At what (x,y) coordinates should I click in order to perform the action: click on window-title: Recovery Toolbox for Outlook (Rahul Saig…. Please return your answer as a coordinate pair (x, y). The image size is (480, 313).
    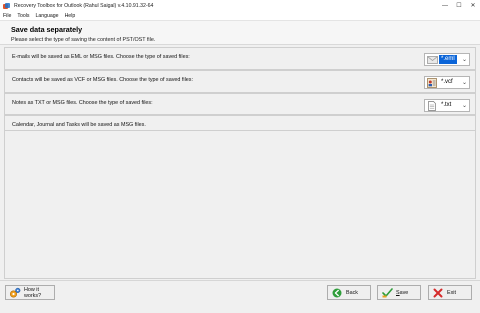
    Looking at the image, I should click on (84, 6).